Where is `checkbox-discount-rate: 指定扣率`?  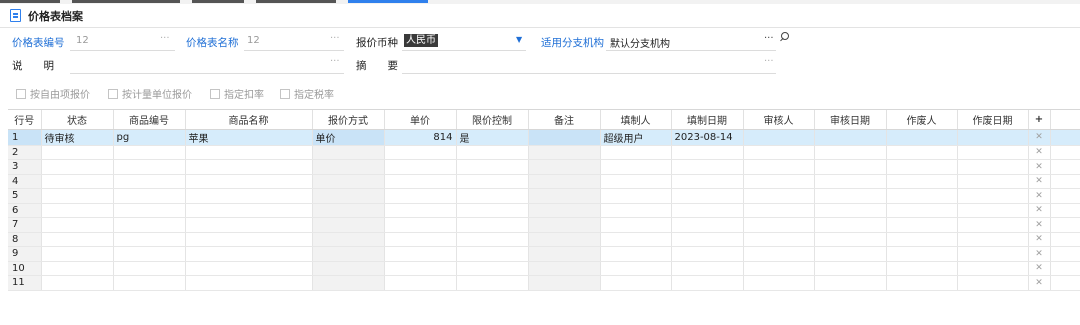 checkbox-discount-rate: 指定扣率 is located at coordinates (237, 93).